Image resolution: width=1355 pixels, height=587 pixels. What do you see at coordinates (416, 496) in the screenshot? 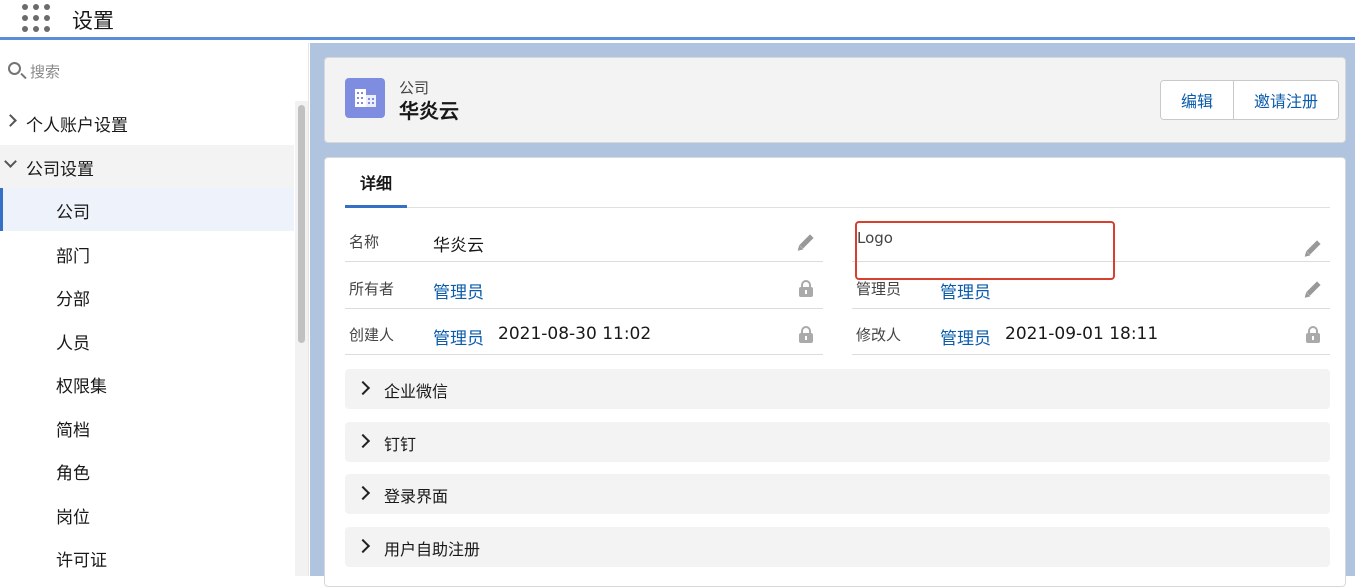
I see `section-label: 登录界面` at bounding box center [416, 496].